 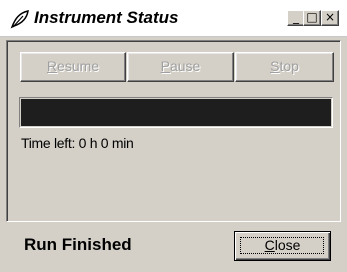 I want to click on title-bar: Instrument Status _ □ ×, so click(x=173, y=18).